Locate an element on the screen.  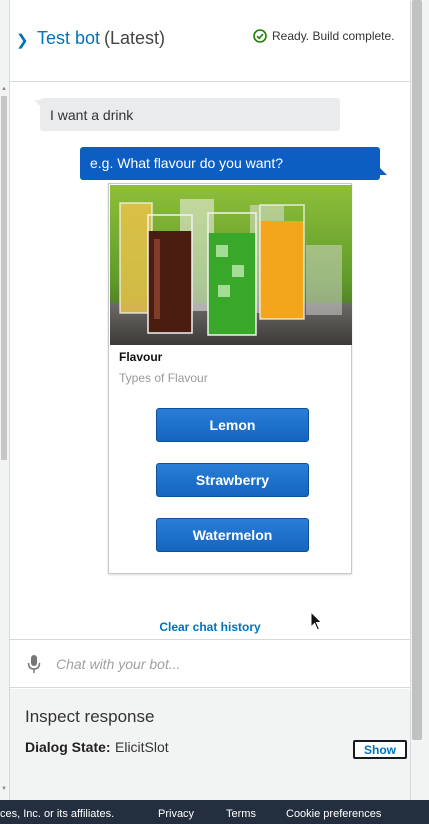
strawberry-button: Strawberry is located at coordinates (232, 480).